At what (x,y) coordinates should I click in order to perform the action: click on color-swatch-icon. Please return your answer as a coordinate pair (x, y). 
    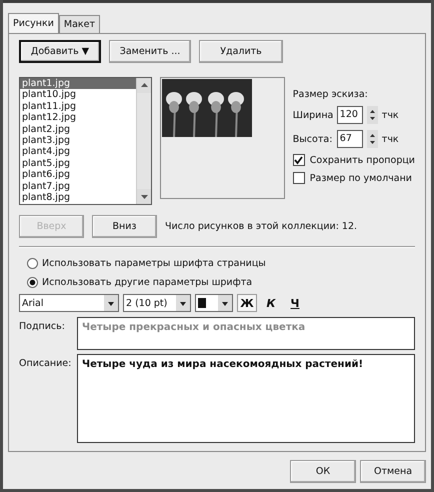
    Looking at the image, I should click on (202, 303).